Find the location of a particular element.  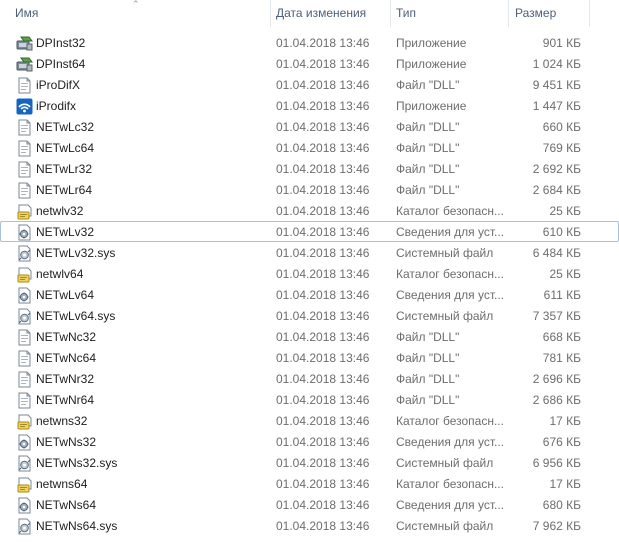

file-name: NETwLv32.sys is located at coordinates (76, 253).